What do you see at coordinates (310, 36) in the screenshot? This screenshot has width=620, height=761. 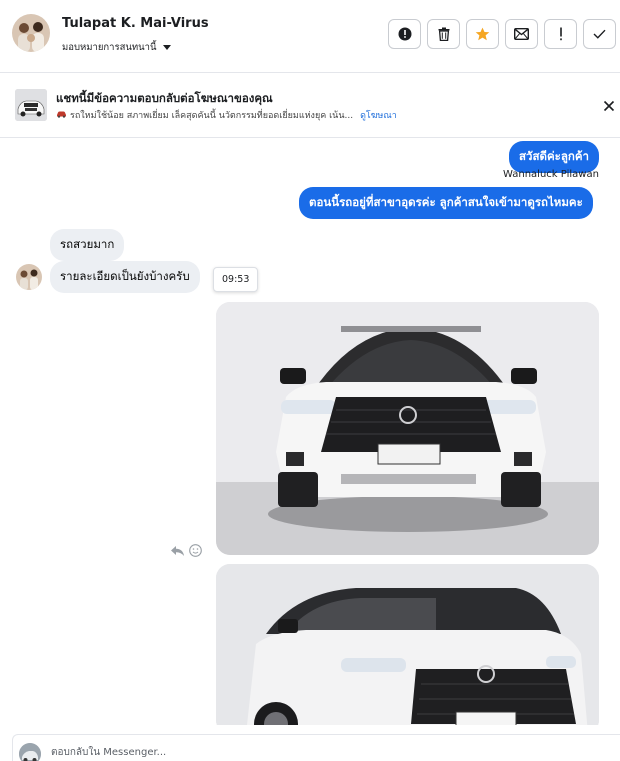 I see `conversation-header: Tulapat K. Mai-Virus มอบหมายการสนทนานี้` at bounding box center [310, 36].